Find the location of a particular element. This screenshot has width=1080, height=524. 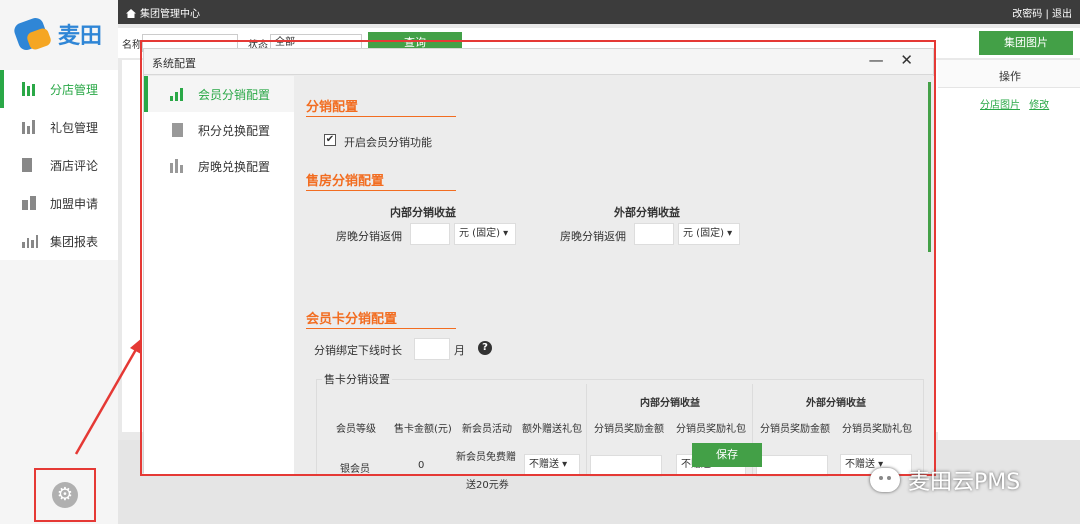

side-nav: 分店管理 礼包管理 酒店评论 加盟申请 集团报表 is located at coordinates (59, 165).